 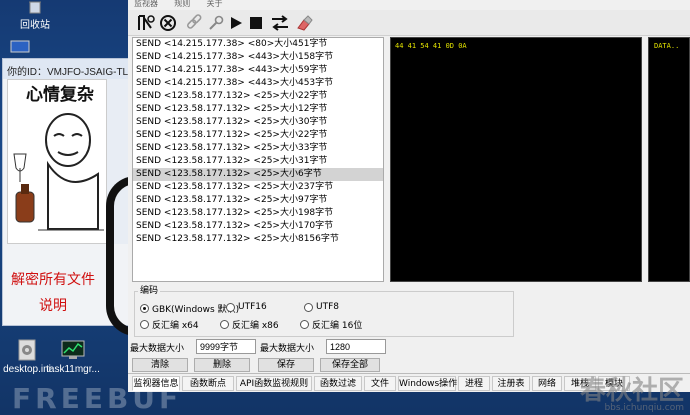 I want to click on recycle-bin-shortcut: 回收站, so click(x=35, y=15).